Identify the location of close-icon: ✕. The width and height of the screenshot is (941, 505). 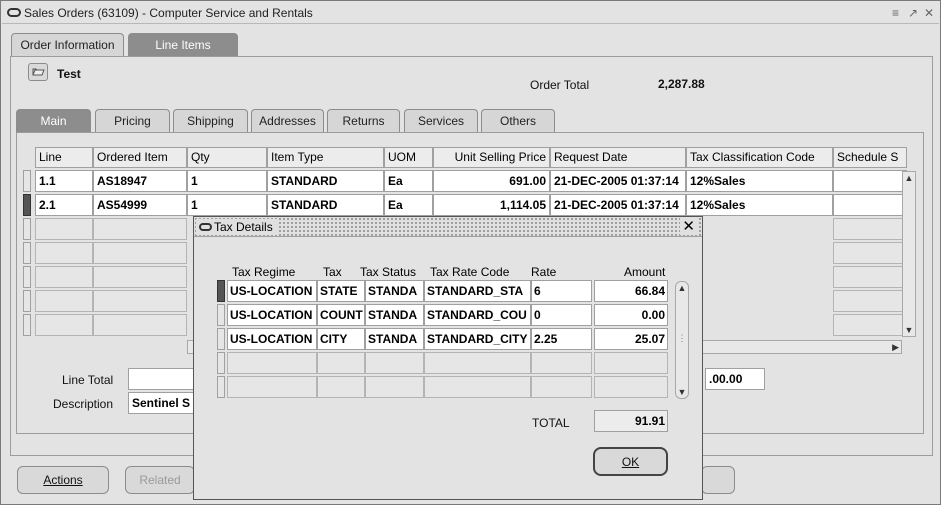
(688, 226).